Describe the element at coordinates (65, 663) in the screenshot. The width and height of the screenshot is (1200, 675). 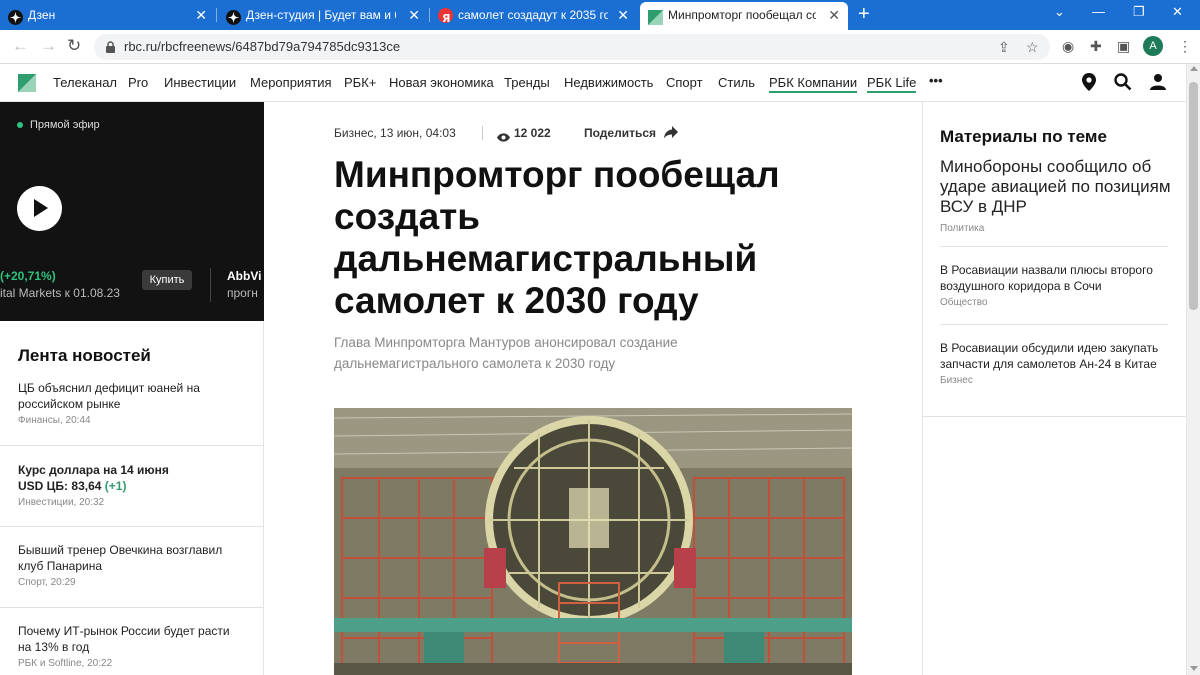
I see `feed-item-meta: РБК и Softline, 20:22` at that location.